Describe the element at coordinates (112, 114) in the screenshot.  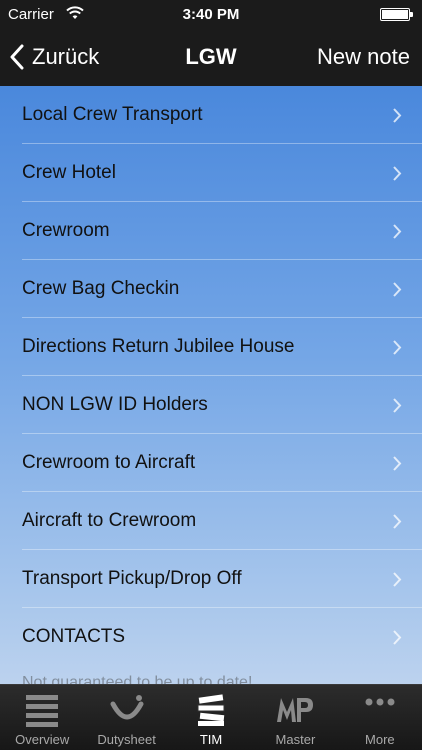
I see `list-item-label: Local Crew Transport` at that location.